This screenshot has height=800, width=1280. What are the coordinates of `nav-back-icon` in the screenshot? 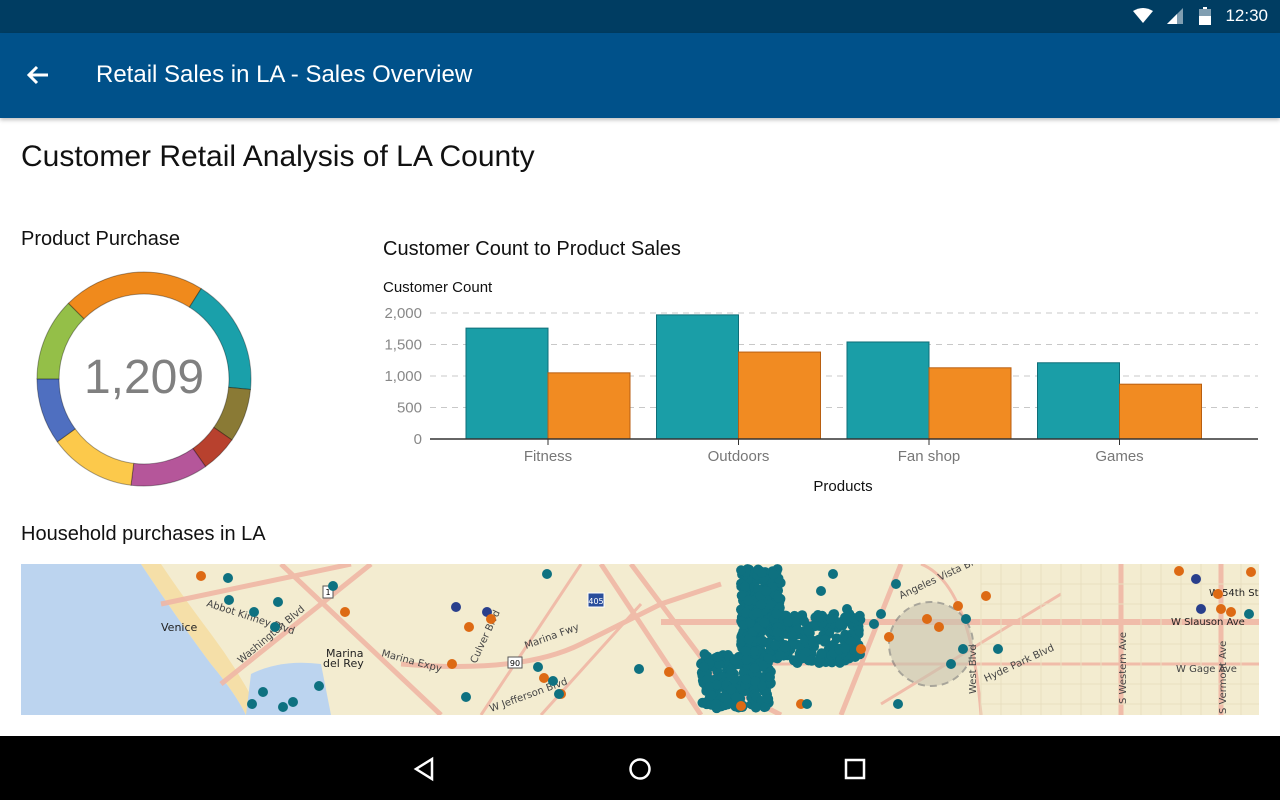 It's located at (425, 769).